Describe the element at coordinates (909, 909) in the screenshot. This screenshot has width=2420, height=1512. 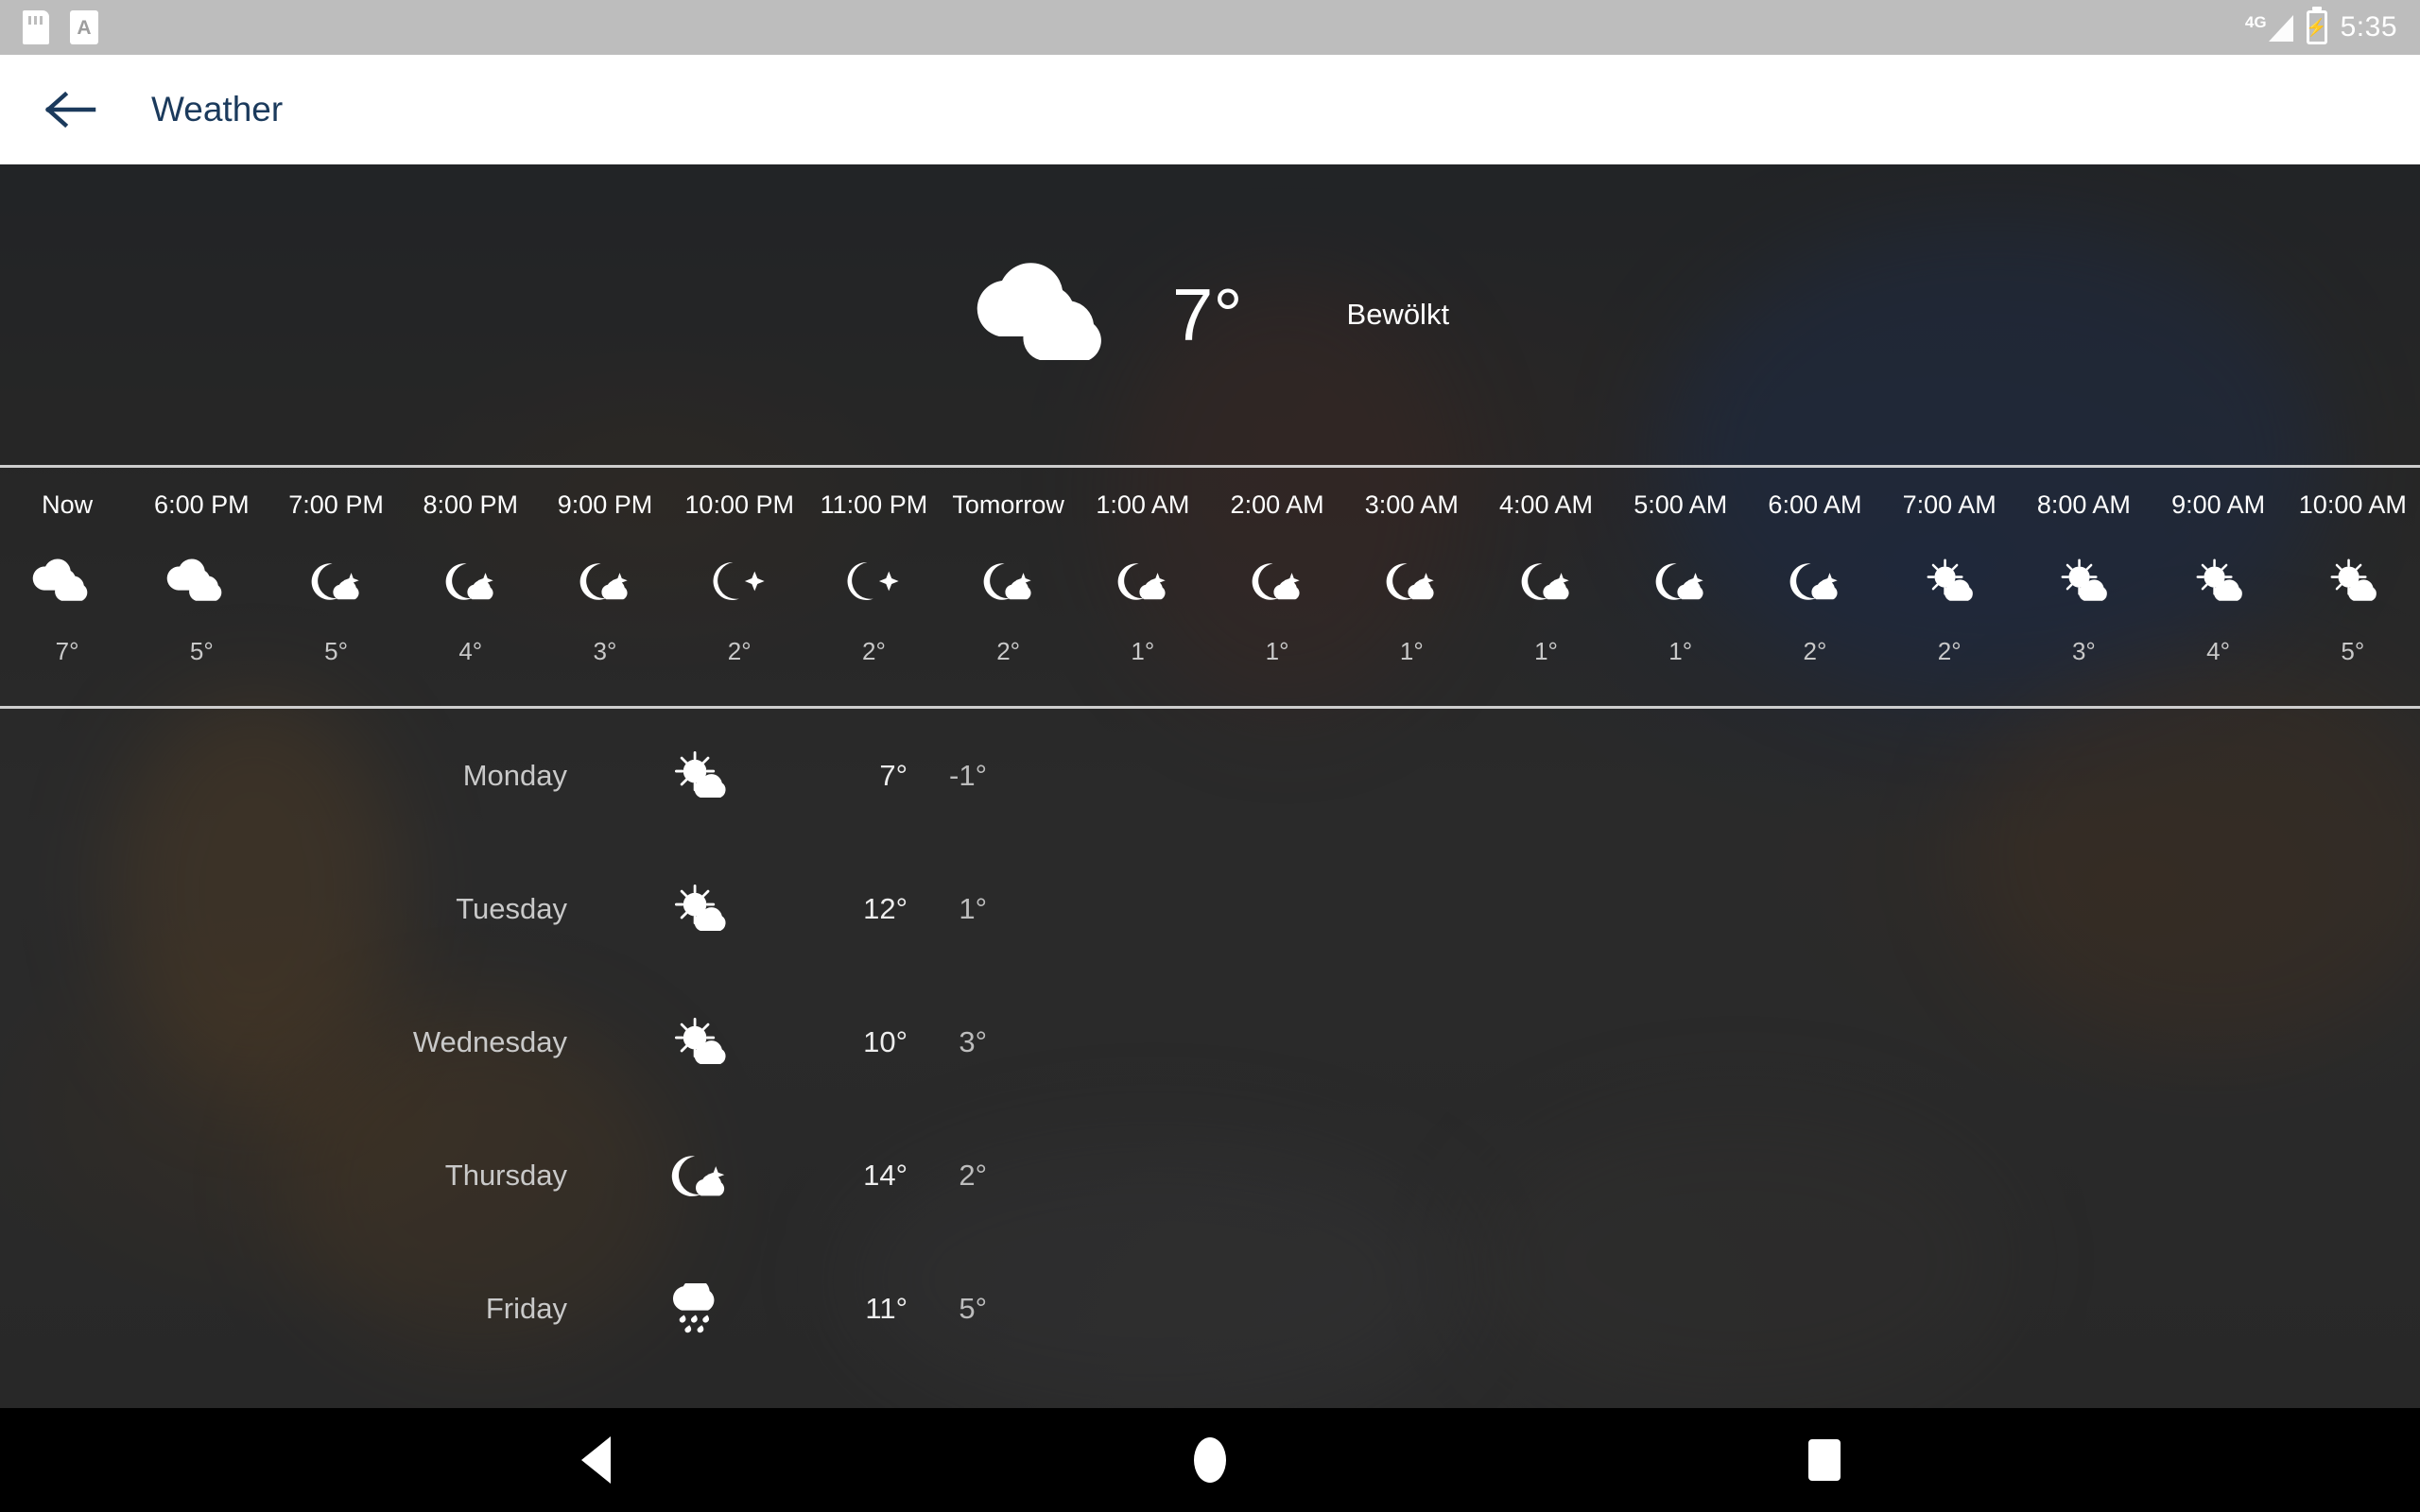
I see `day-temperature-range: 12° 1°` at that location.